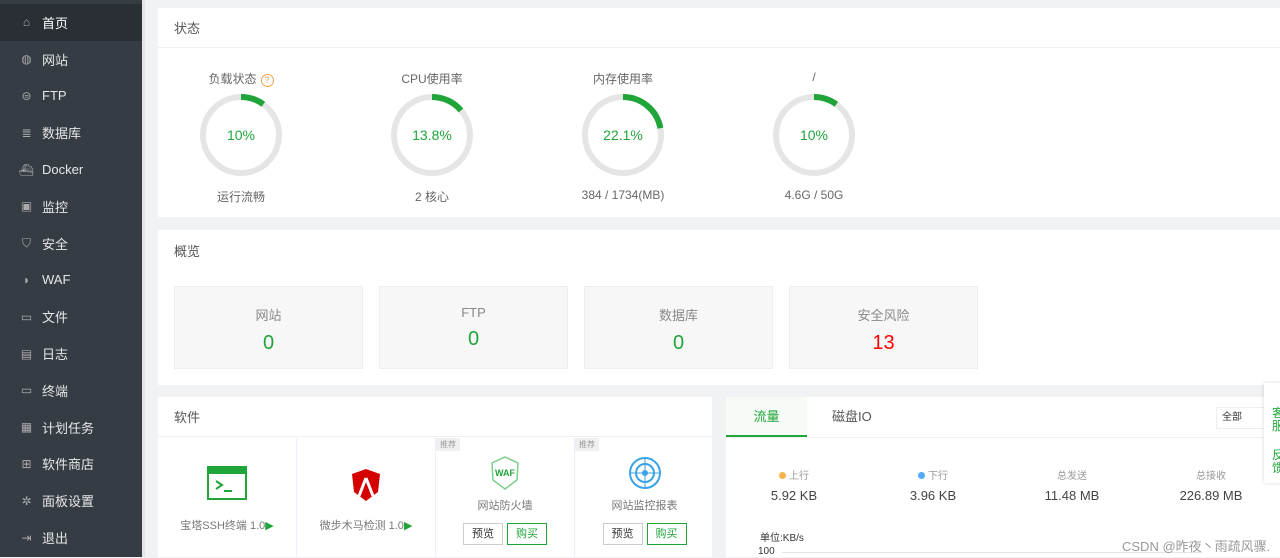 This screenshot has width=1280, height=558. I want to click on sidebar-item: ◍ 网站, so click(71, 59).